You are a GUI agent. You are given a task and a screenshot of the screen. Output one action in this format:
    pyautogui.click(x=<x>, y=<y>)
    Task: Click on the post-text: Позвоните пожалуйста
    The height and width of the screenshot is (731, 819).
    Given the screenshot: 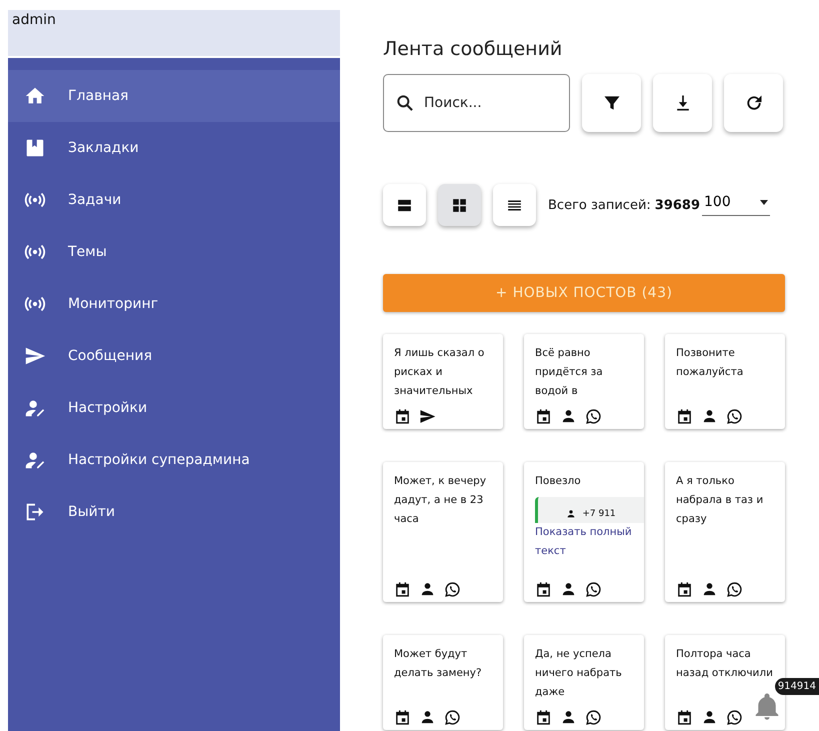 What is the action you would take?
    pyautogui.click(x=710, y=363)
    